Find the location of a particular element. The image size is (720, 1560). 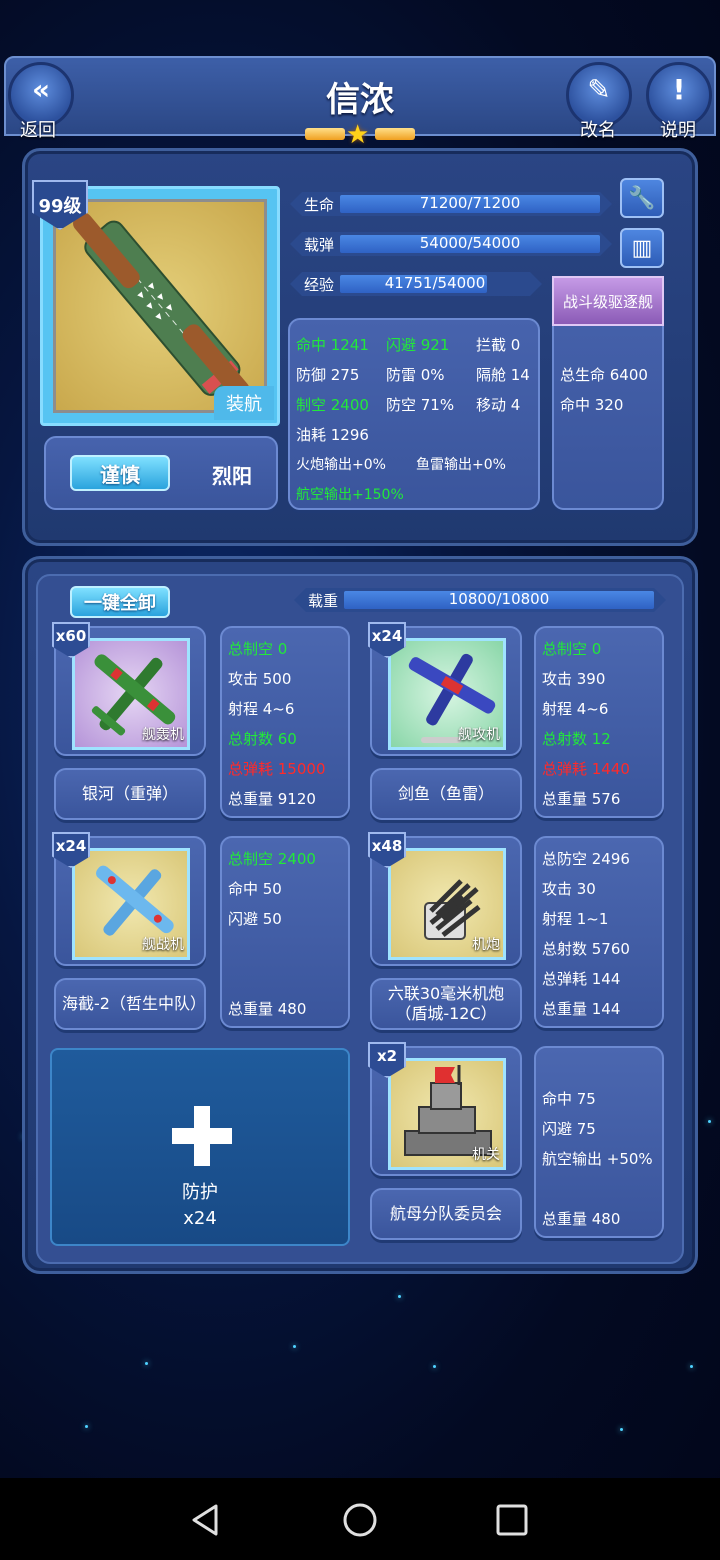

stat-hit: 命中 1241 is located at coordinates (332, 345).